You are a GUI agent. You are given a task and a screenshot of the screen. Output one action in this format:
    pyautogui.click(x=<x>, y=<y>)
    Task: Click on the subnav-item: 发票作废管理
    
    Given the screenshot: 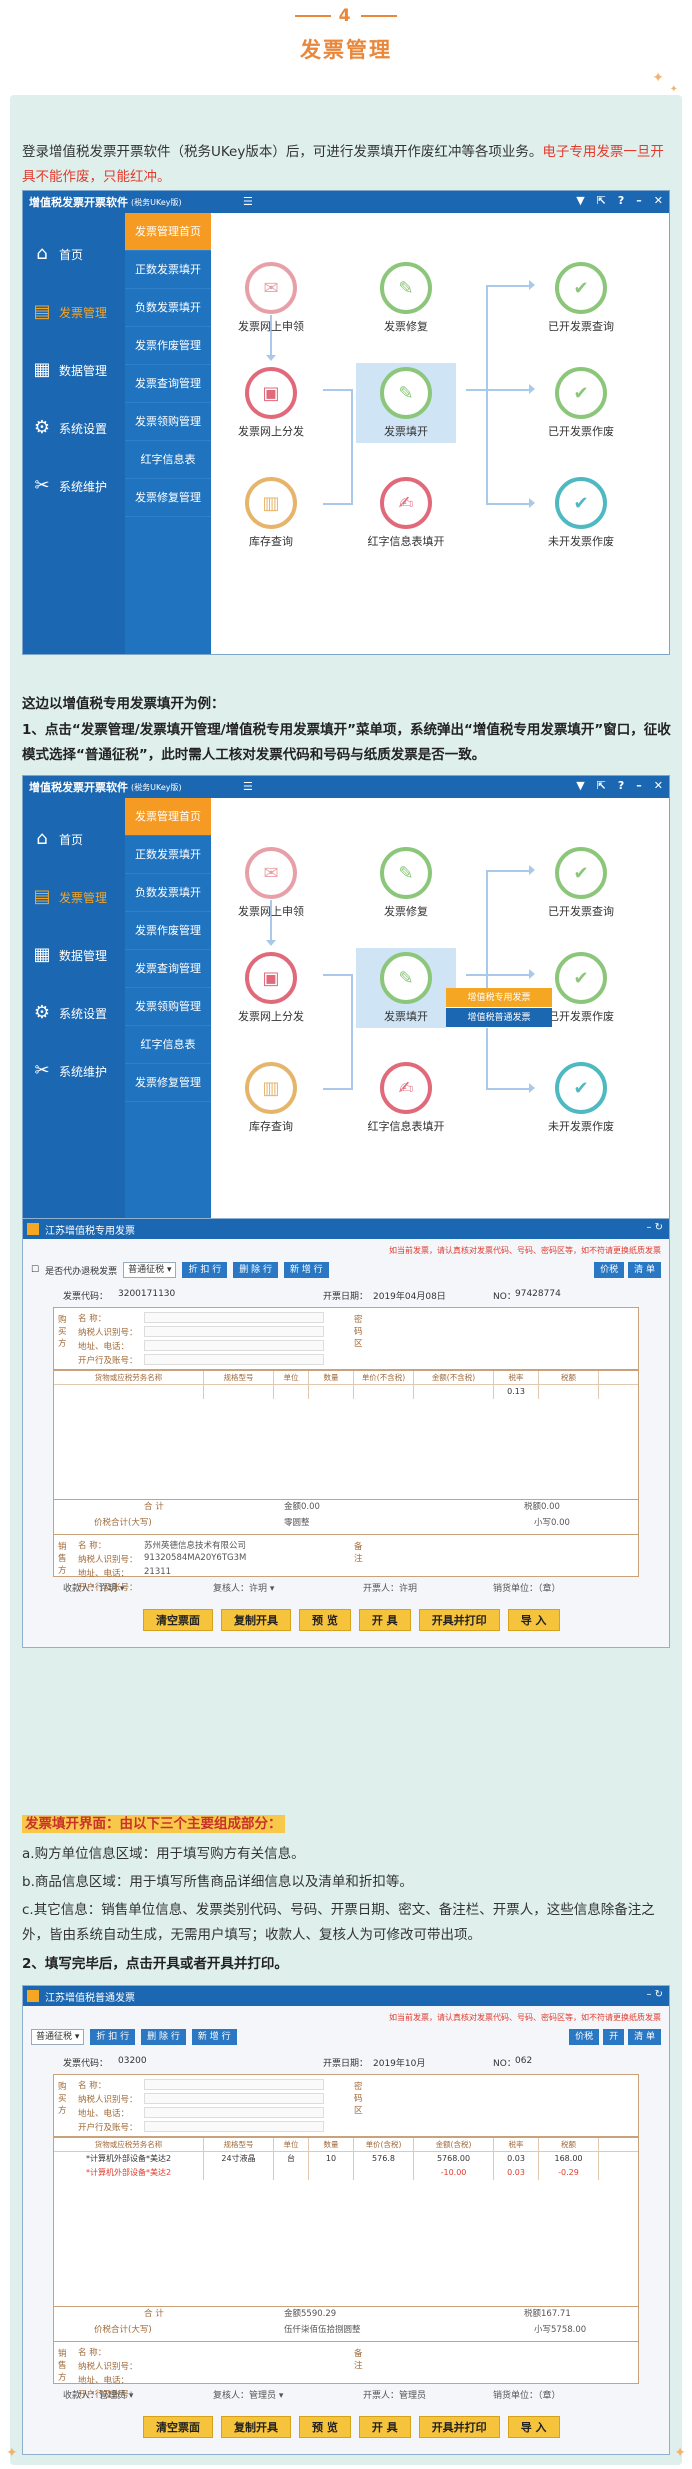 What is the action you would take?
    pyautogui.click(x=168, y=931)
    